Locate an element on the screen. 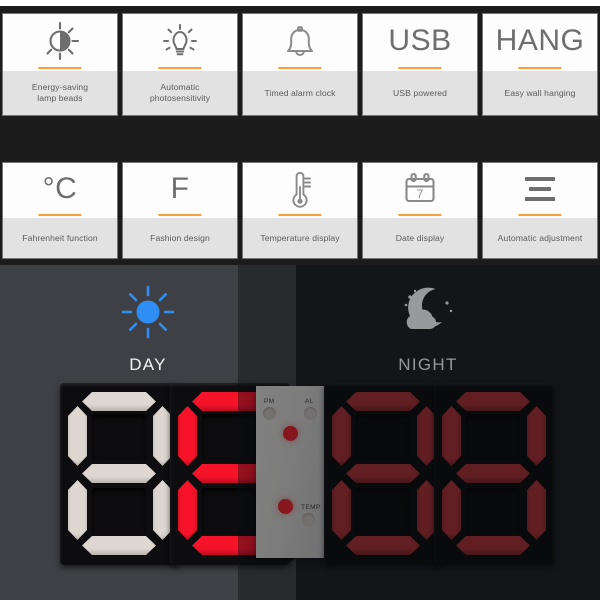 This screenshot has height=600, width=600. fahrenheit-text-icon: F is located at coordinates (180, 188).